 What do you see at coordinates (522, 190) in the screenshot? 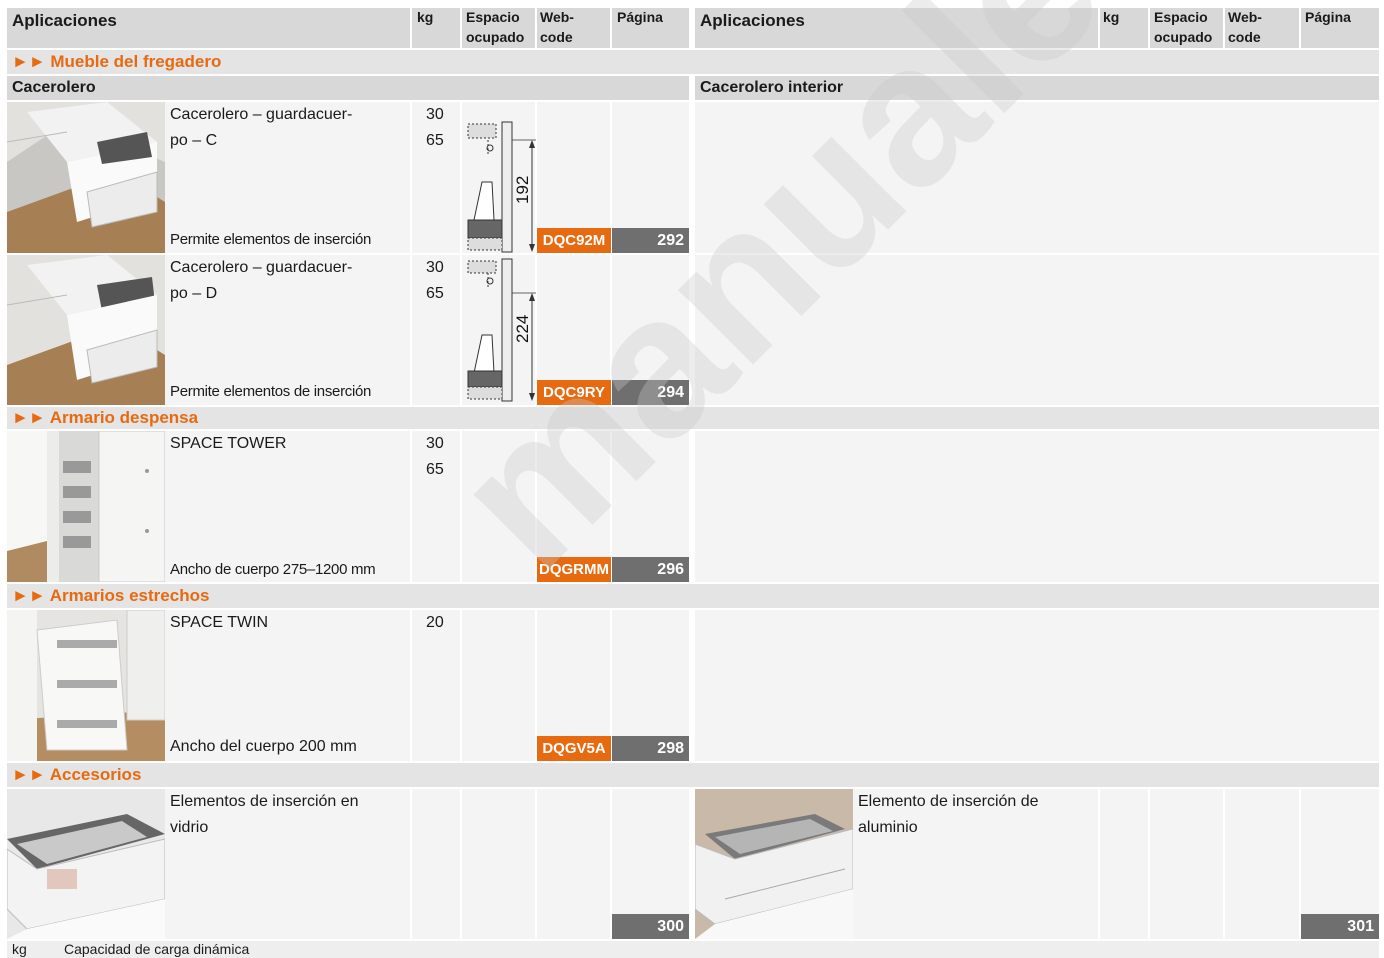
I see `dimension-value: 192` at bounding box center [522, 190].